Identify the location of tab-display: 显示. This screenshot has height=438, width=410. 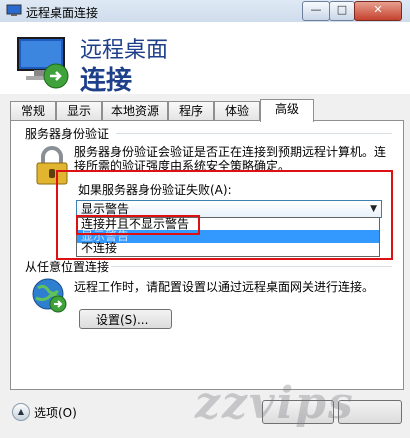
(79, 111).